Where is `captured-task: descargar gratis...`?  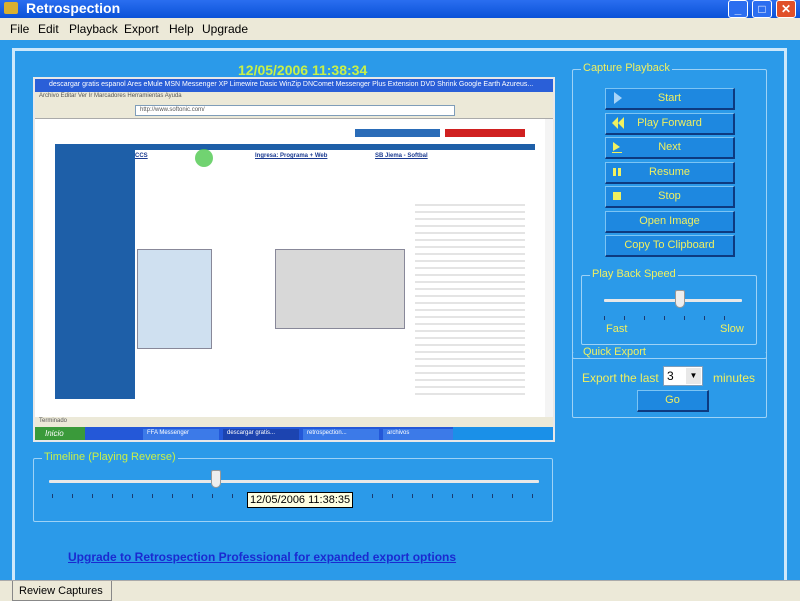 captured-task: descargar gratis... is located at coordinates (261, 434).